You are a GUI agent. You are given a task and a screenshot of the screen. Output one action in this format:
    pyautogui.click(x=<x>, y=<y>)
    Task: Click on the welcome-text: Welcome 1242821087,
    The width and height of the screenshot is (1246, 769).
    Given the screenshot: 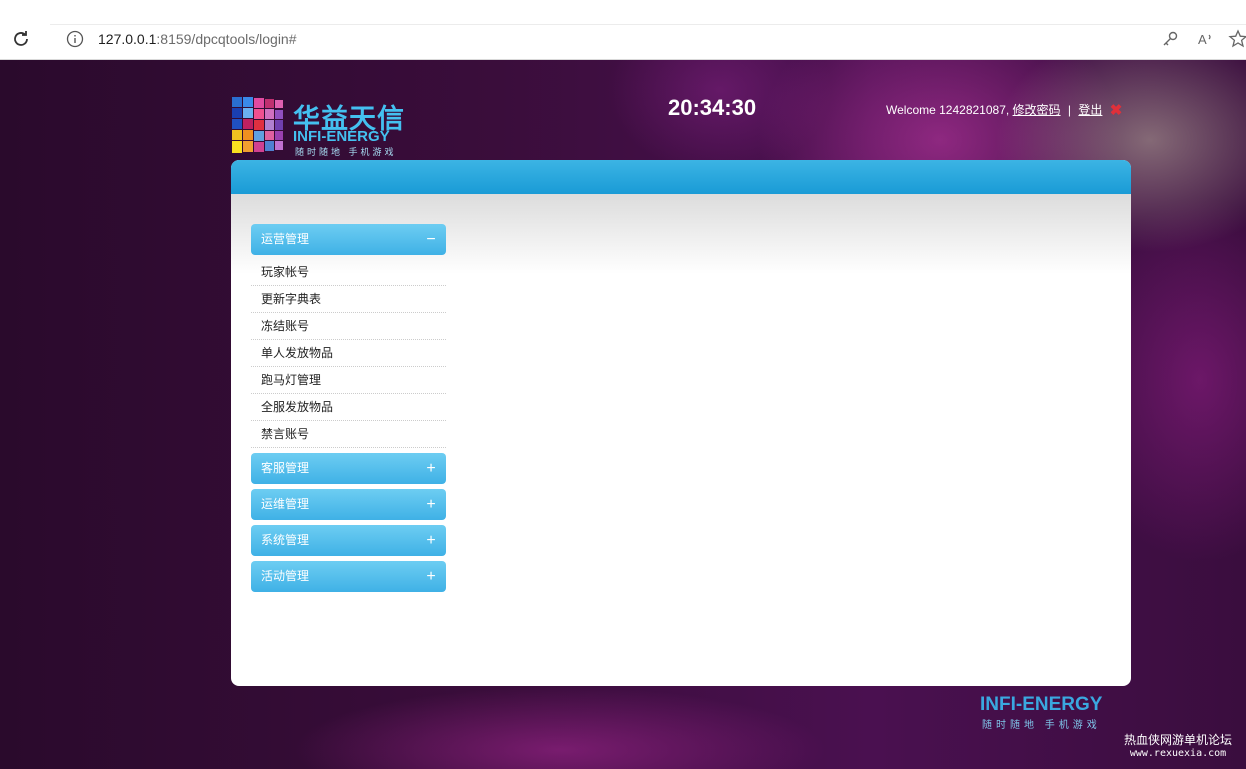 What is the action you would take?
    pyautogui.click(x=948, y=110)
    